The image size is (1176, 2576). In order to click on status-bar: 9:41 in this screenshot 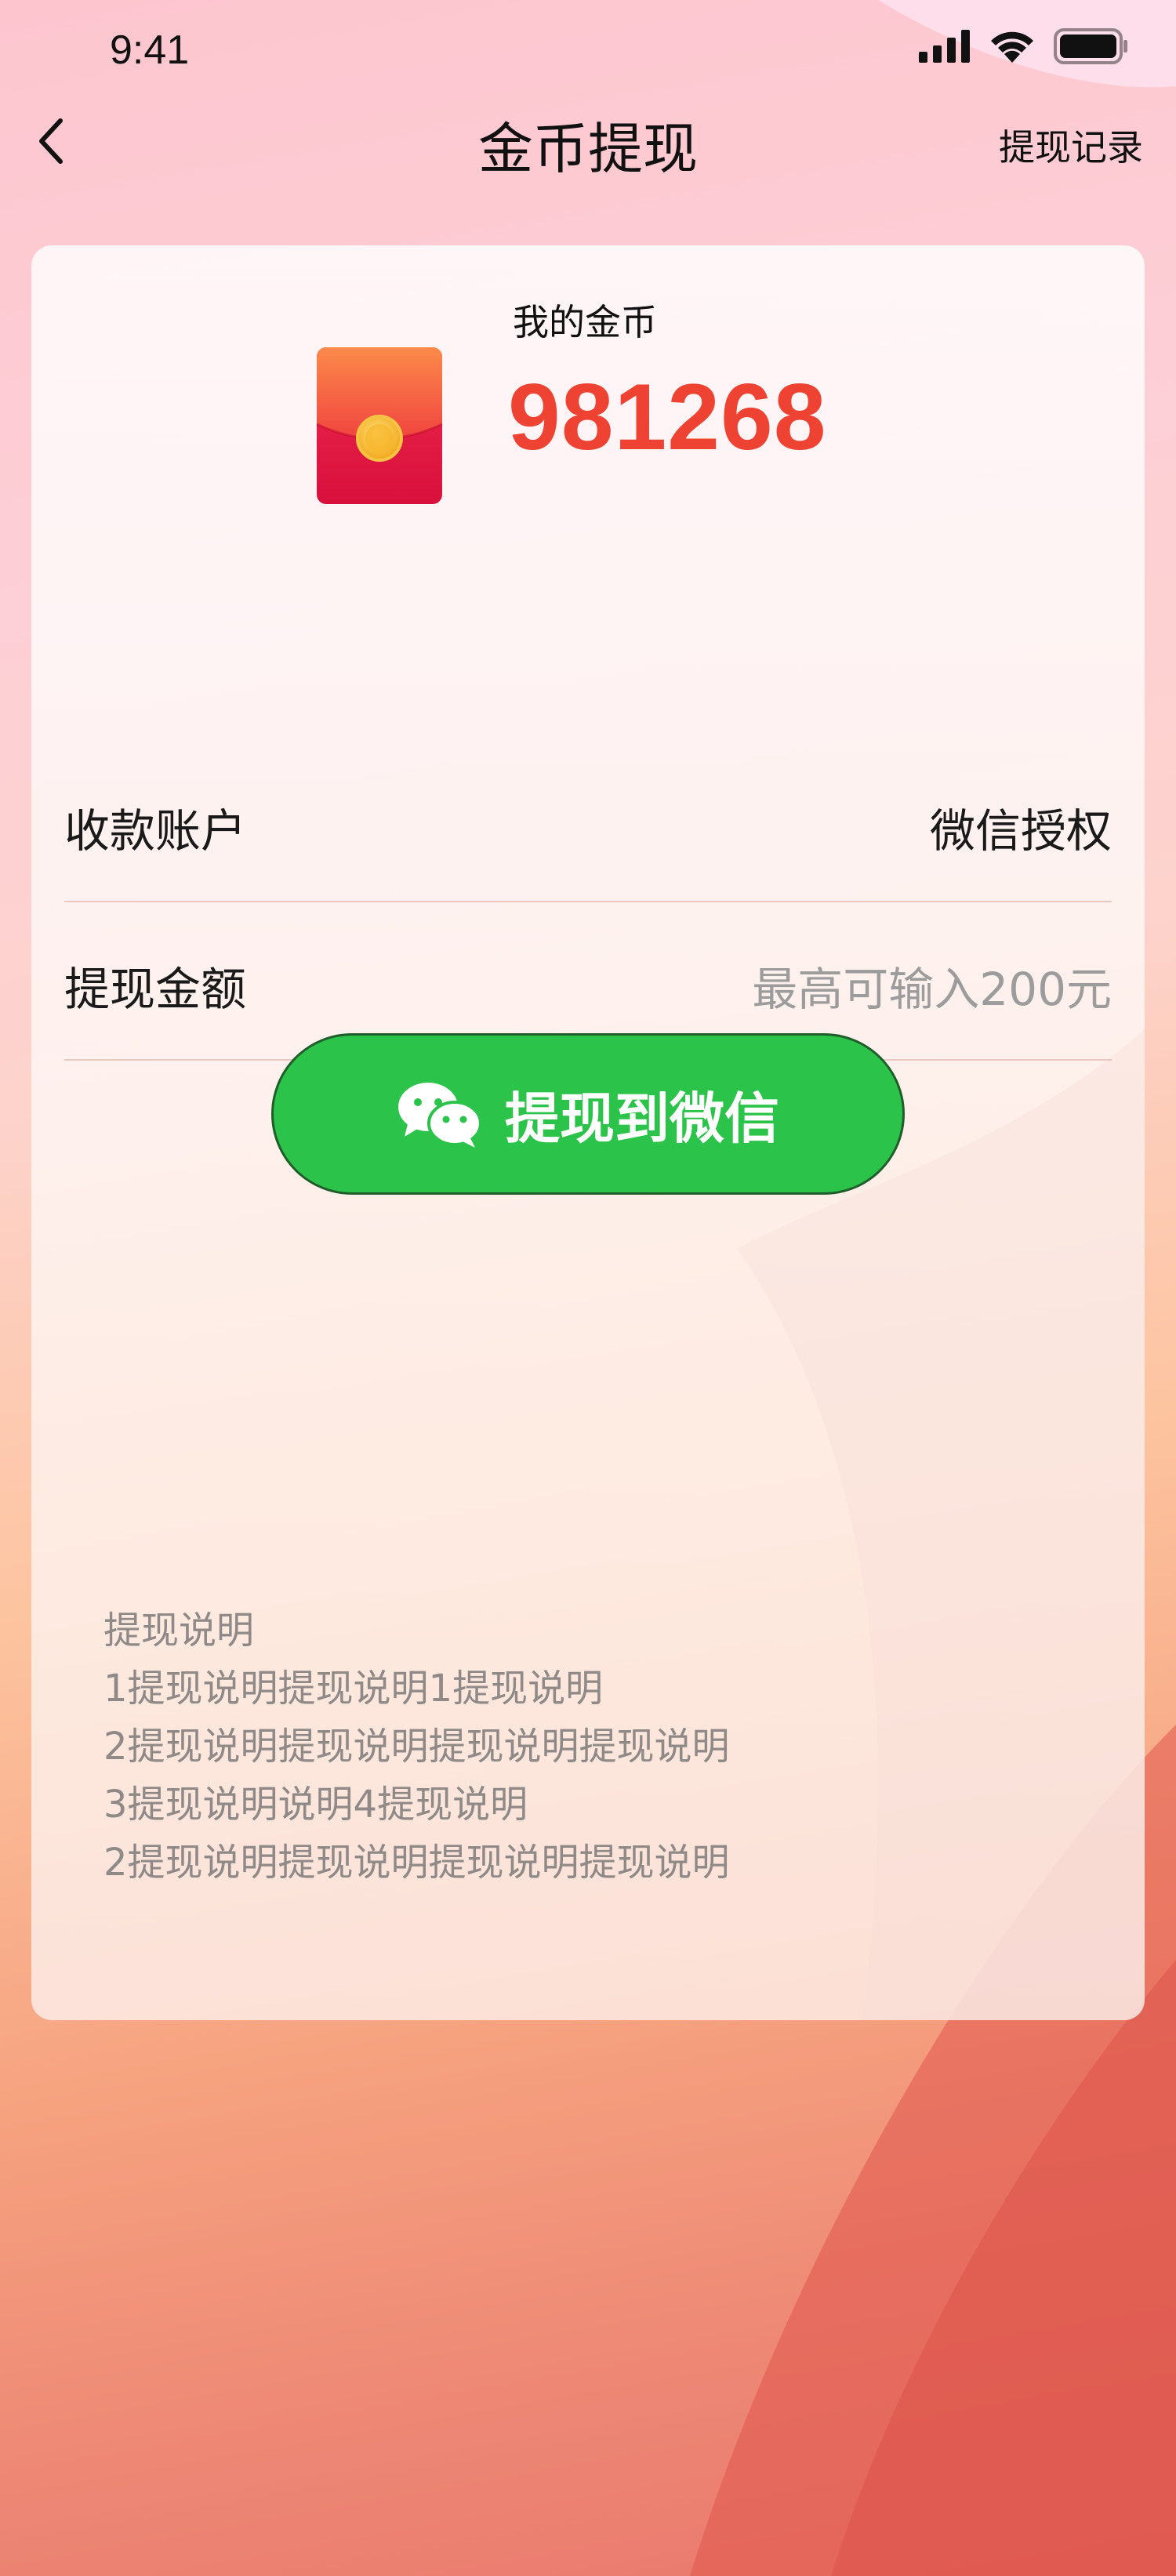, I will do `click(588, 51)`.